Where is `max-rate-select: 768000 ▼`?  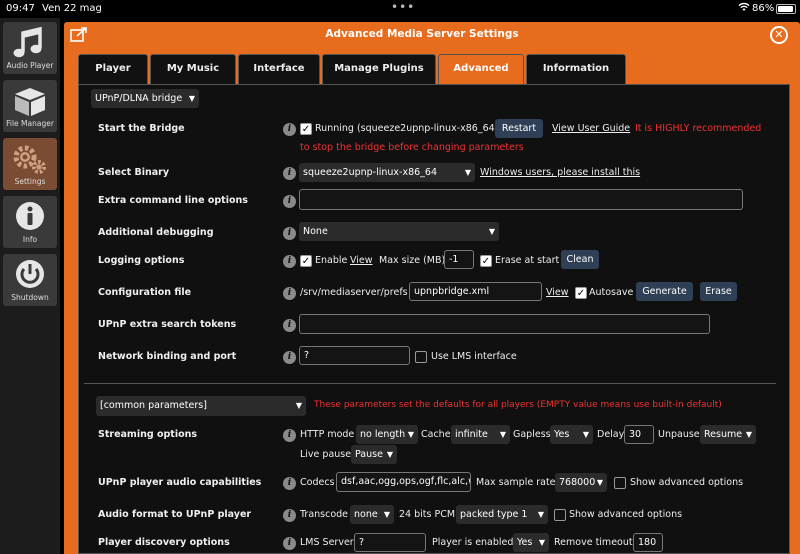
max-rate-select: 768000 ▼ is located at coordinates (581, 482).